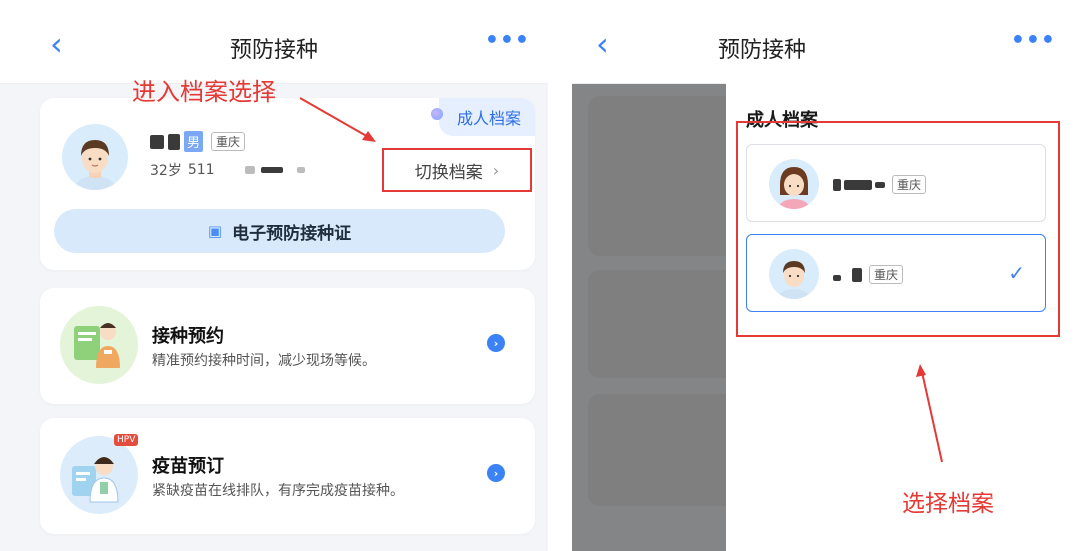 The width and height of the screenshot is (1080, 551). Describe the element at coordinates (126, 440) in the screenshot. I see `hpv-badge: HPV` at that location.